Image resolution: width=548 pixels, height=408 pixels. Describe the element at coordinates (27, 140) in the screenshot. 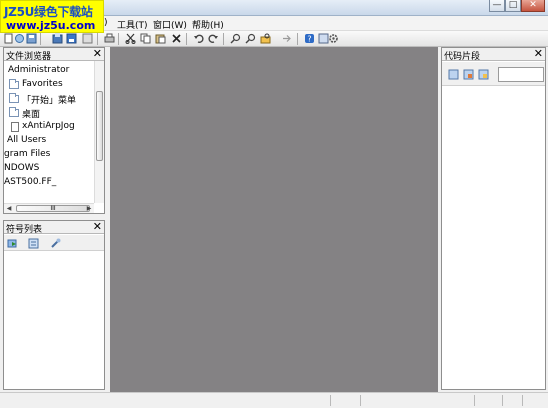

I see `tree-item-label: All Users` at that location.